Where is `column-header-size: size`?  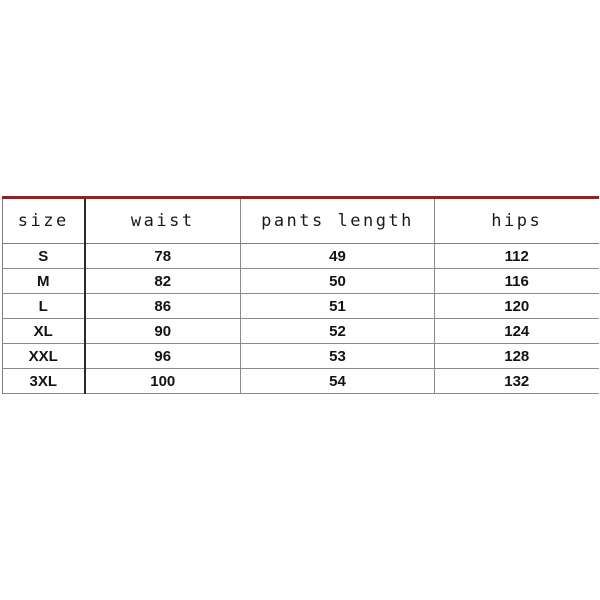
column-header-size: size is located at coordinates (44, 220).